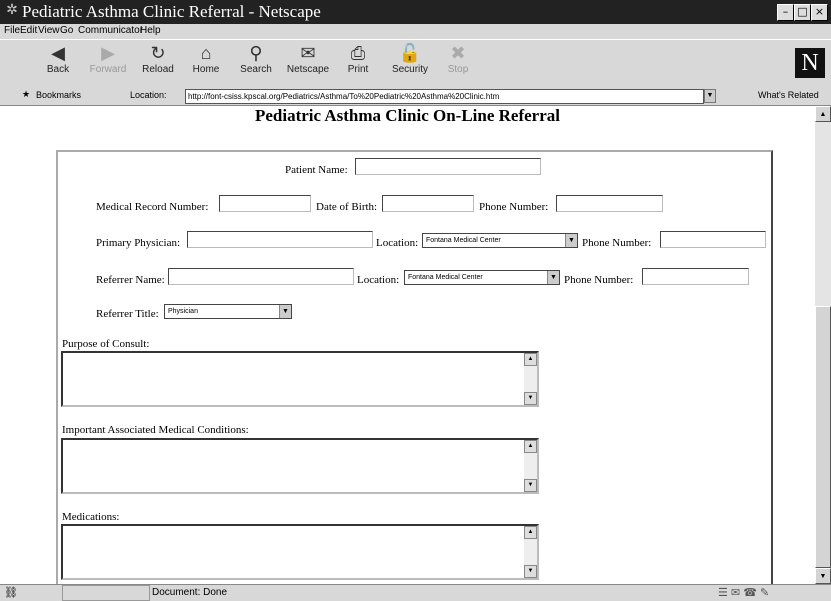 This screenshot has height=601, width=831. I want to click on forward-arrow-icon: ▶, so click(108, 53).